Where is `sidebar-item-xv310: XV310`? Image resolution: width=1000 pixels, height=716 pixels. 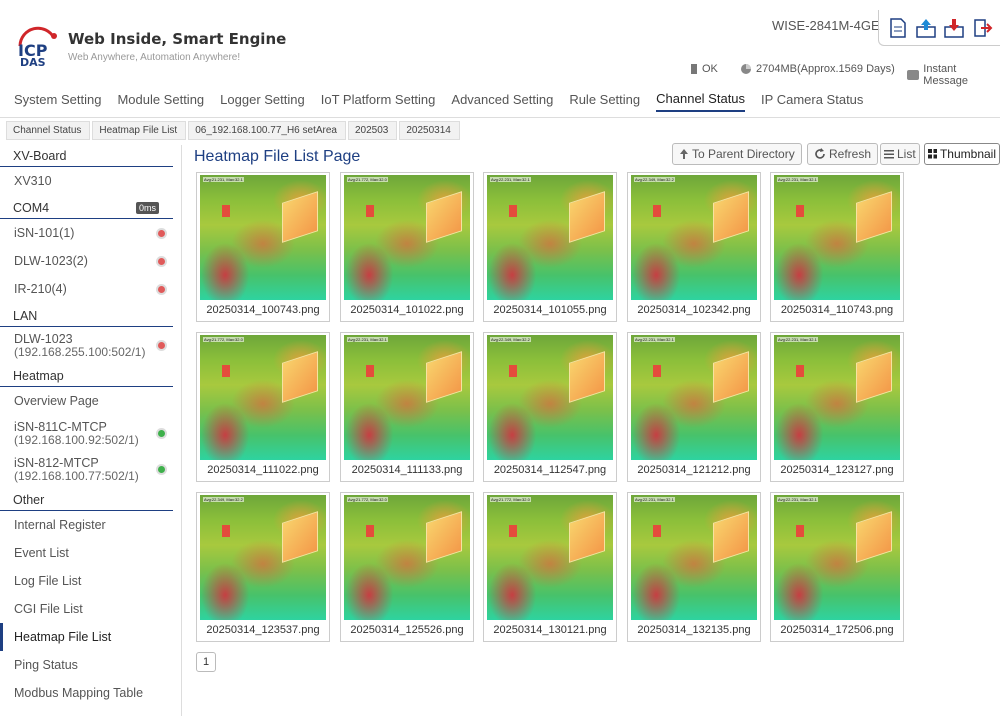
sidebar-item-xv310: XV310 is located at coordinates (90, 181).